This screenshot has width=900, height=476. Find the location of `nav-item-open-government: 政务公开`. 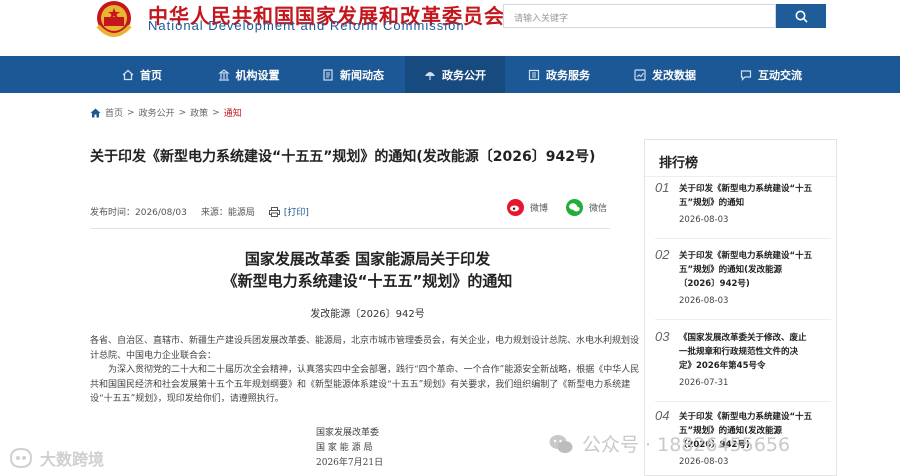

nav-item-open-government: 政务公开 is located at coordinates (455, 74).